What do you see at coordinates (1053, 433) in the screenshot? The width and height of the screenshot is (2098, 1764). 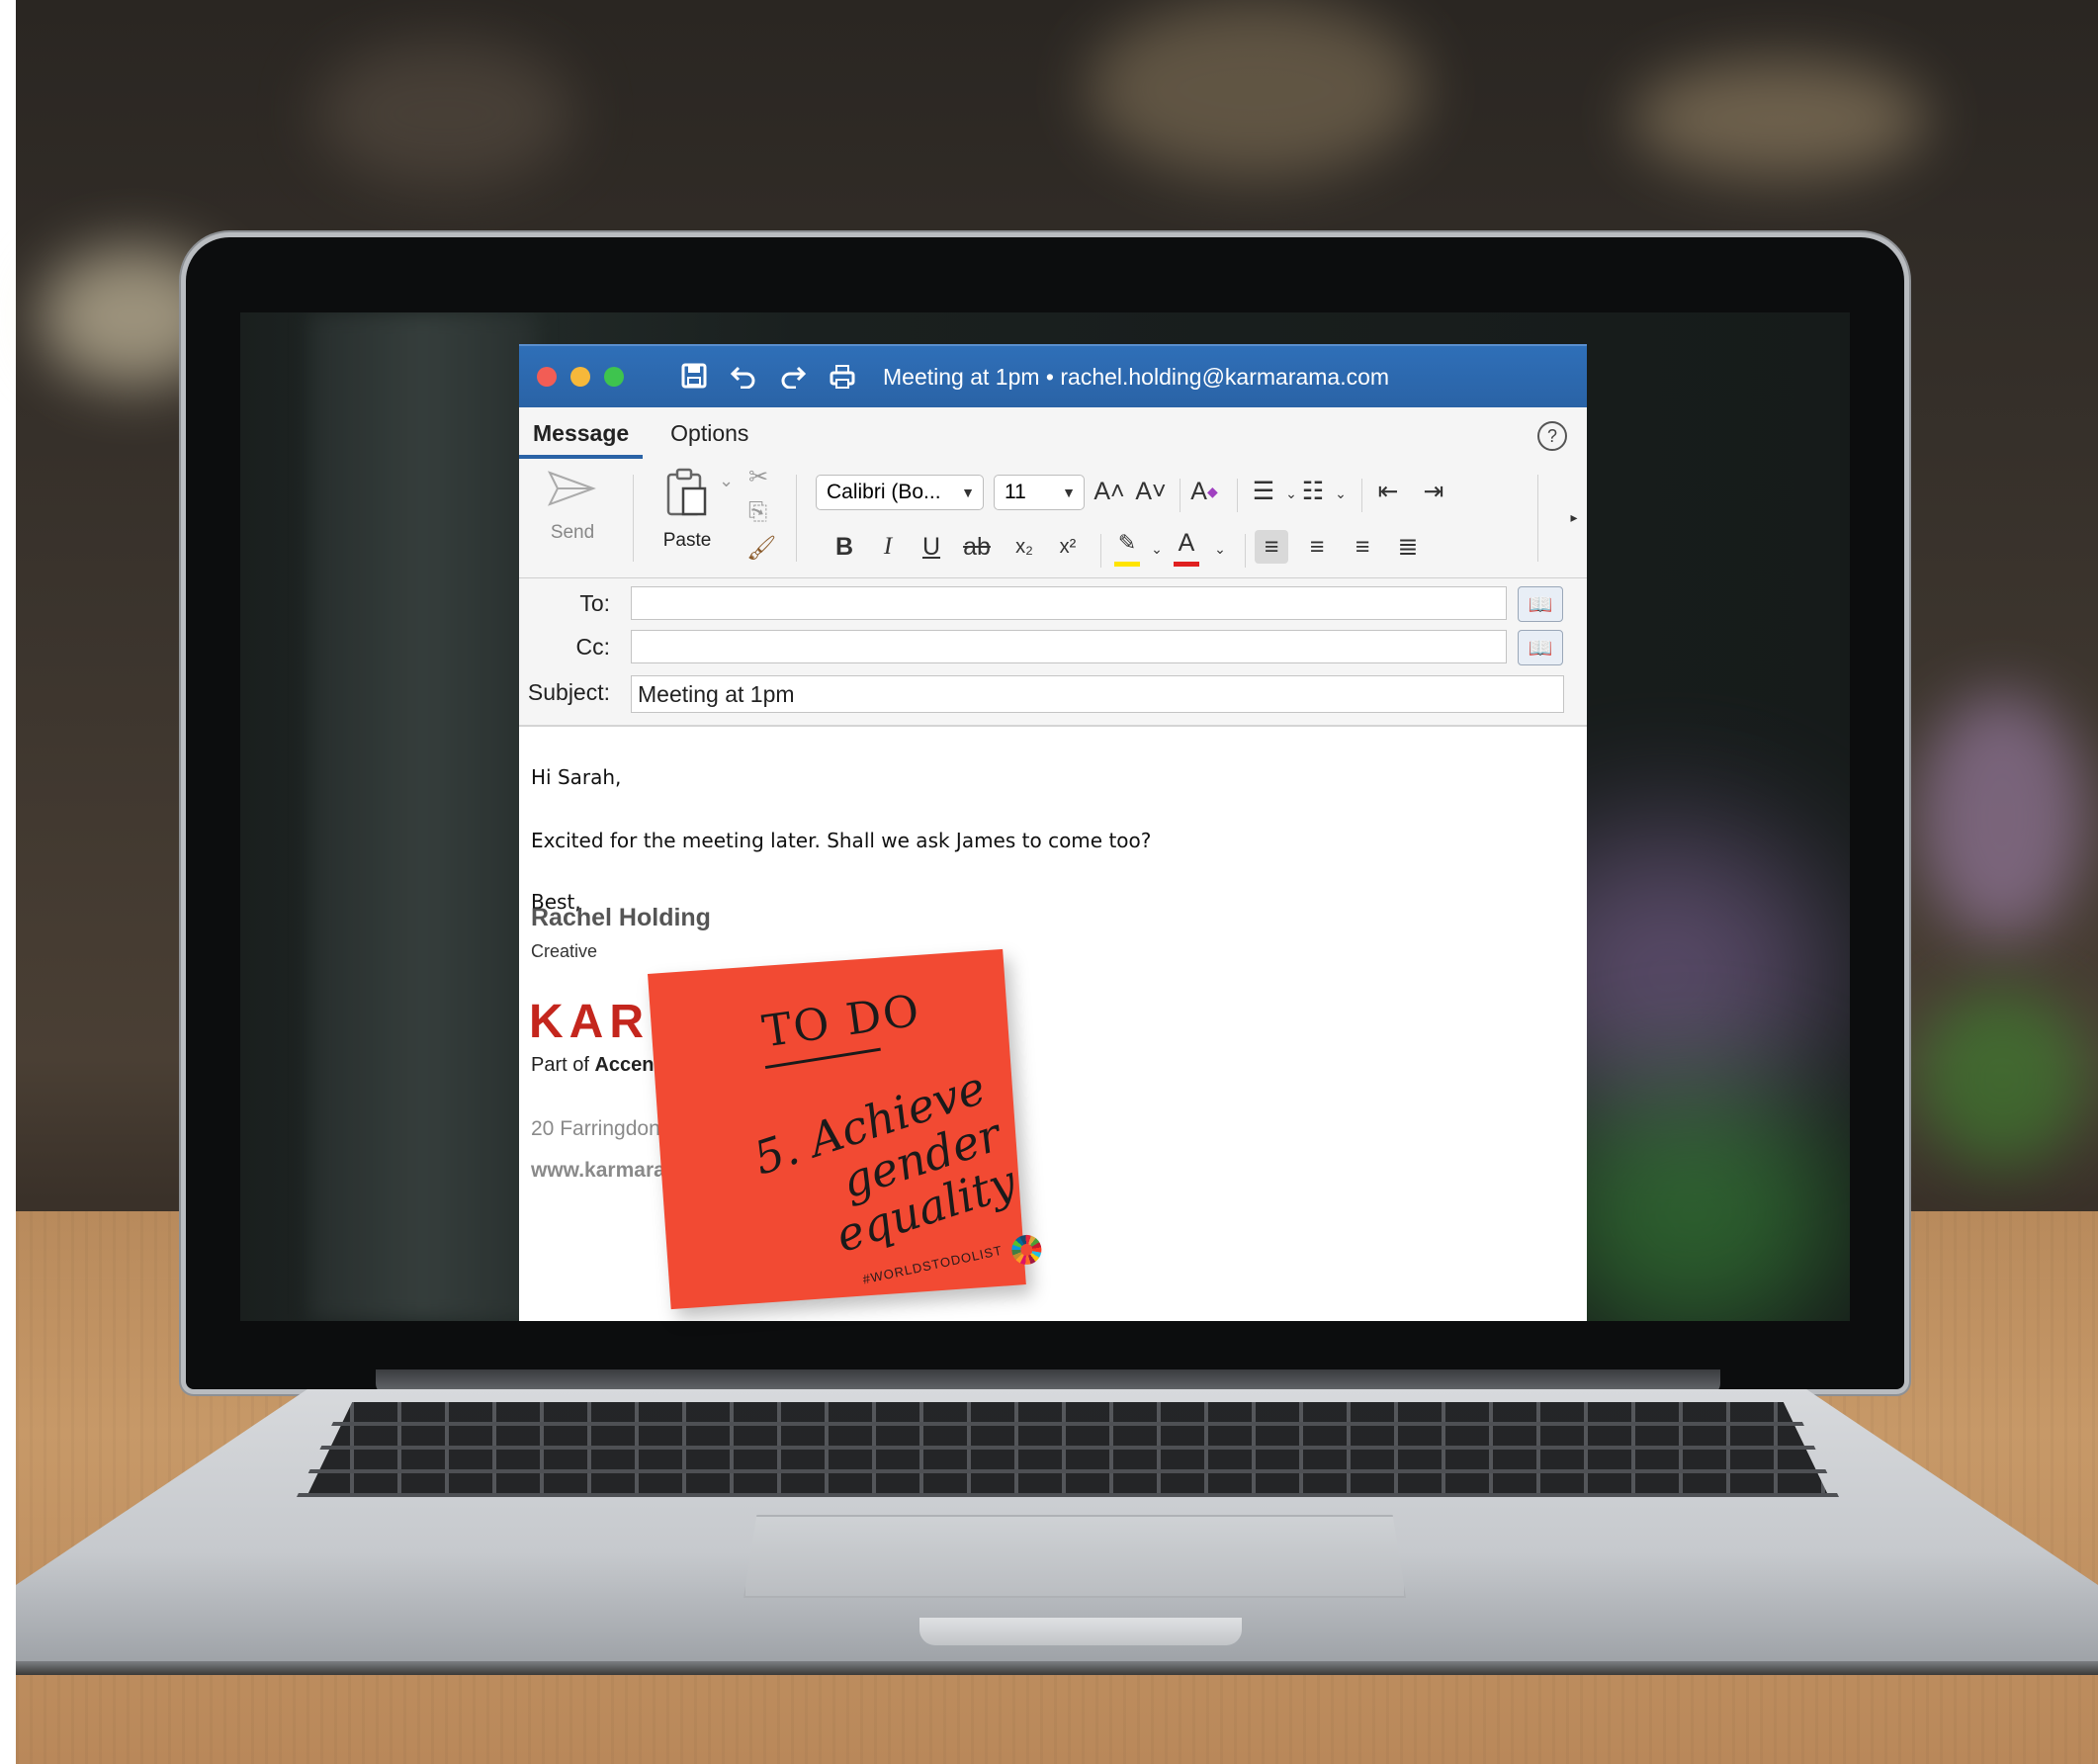 I see `ribbon-tabs: Message Options ?` at bounding box center [1053, 433].